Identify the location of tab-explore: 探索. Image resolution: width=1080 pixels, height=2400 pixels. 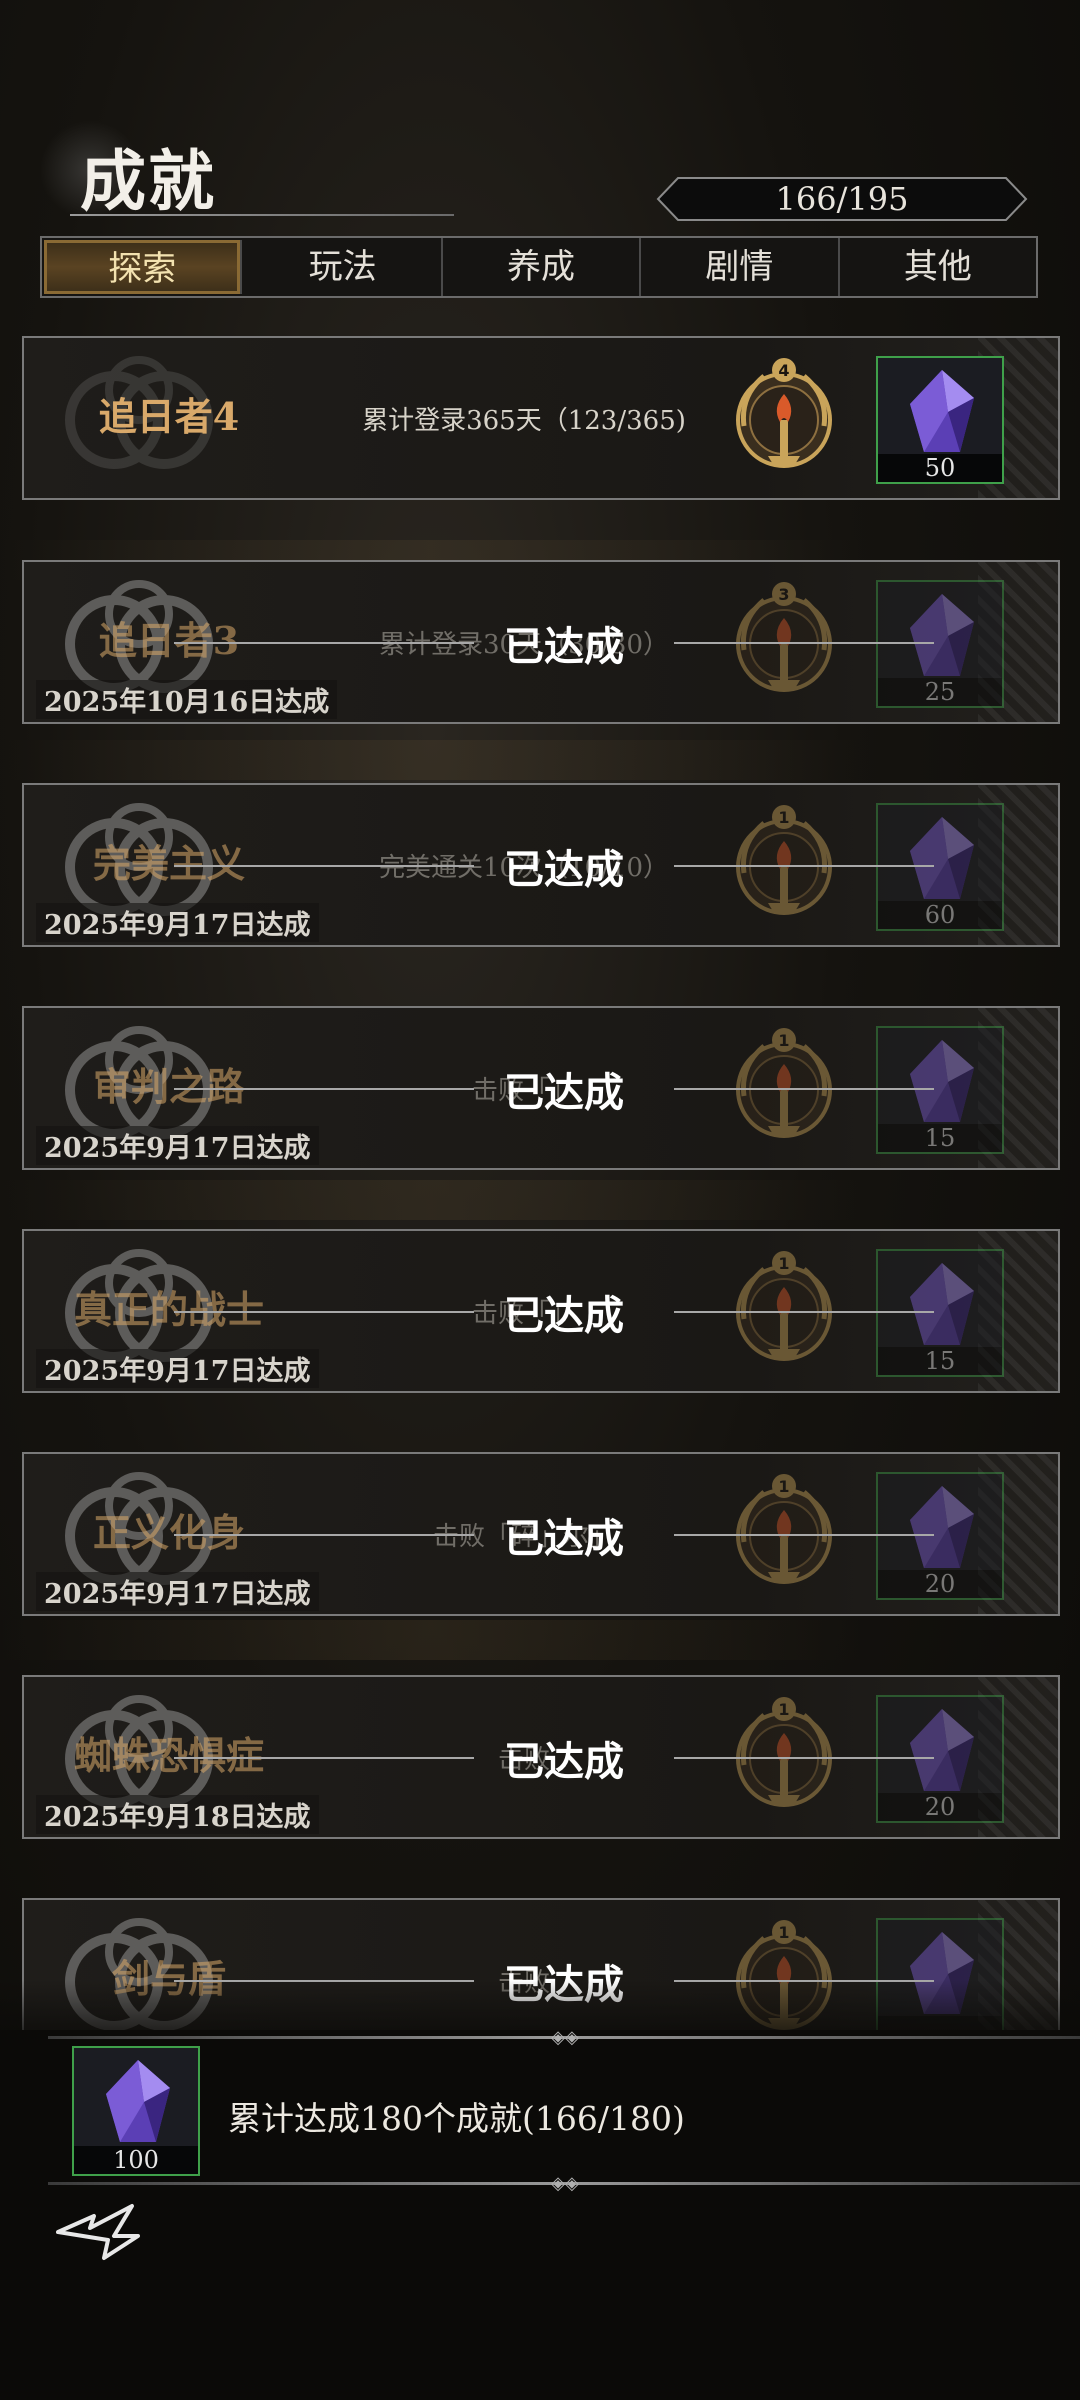
(143, 267).